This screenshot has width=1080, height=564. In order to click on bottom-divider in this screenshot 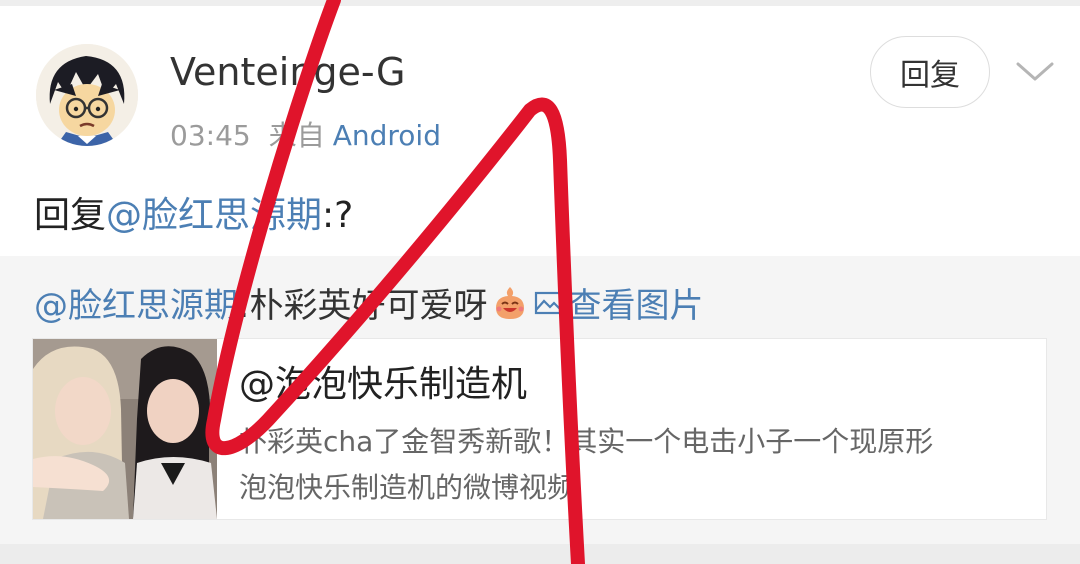, I will do `click(540, 554)`.